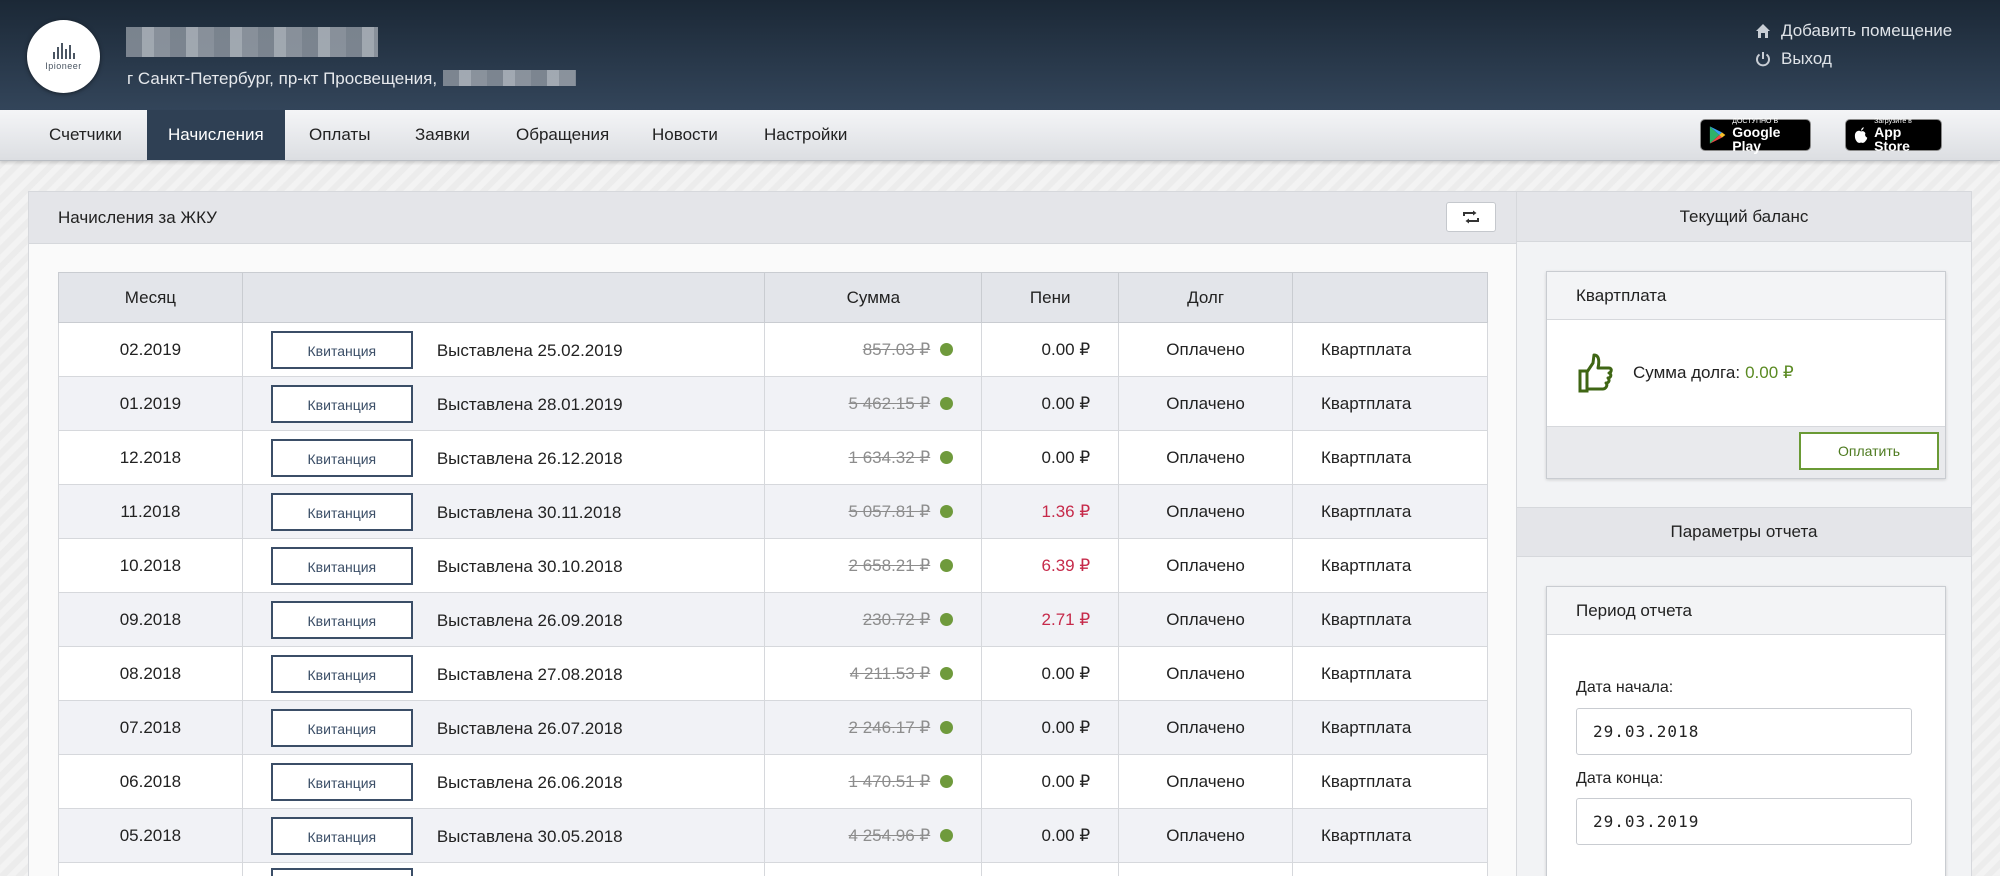 The image size is (2000, 876). I want to click on pay-button: Оплатить, so click(1869, 451).